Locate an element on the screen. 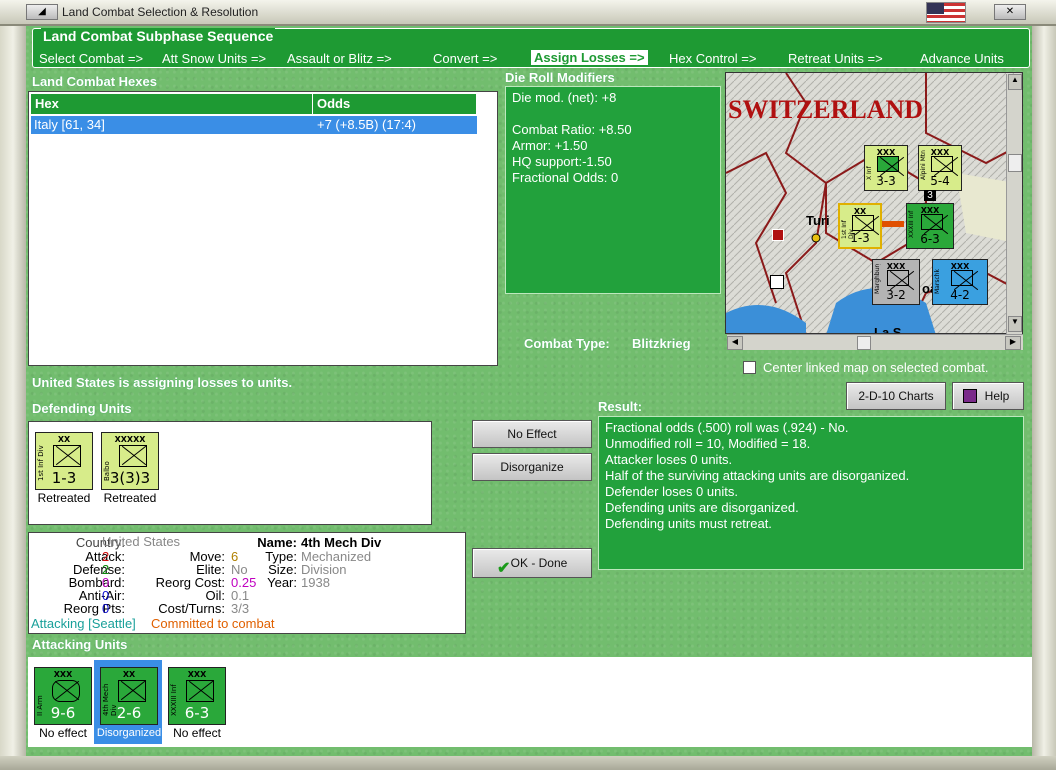  unit-strength: 3(3)3 is located at coordinates (130, 478).